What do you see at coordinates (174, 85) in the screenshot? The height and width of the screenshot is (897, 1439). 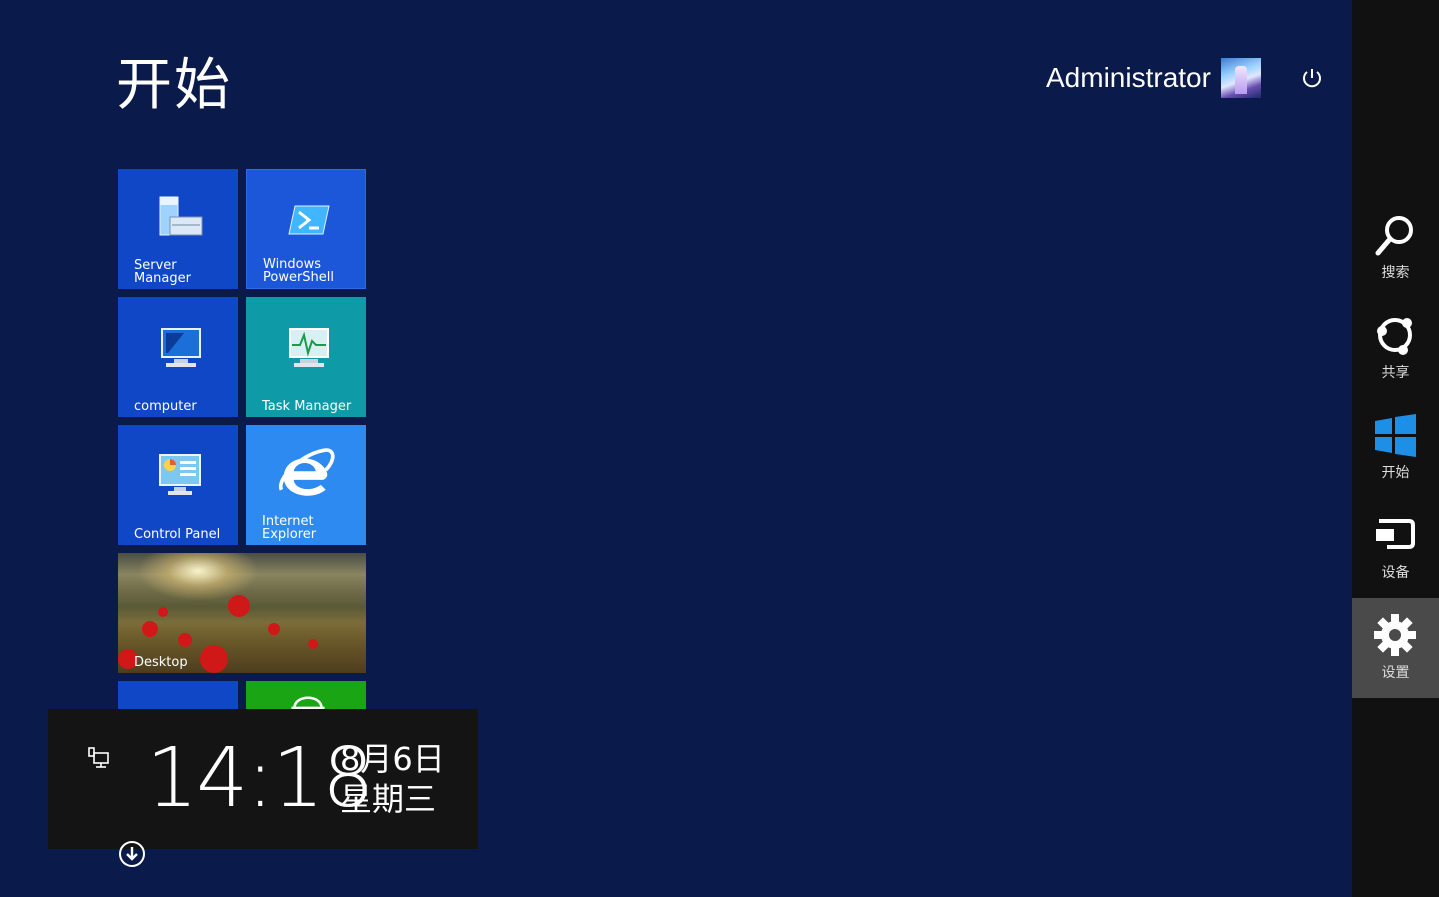 I see `start-screen-title: 开始` at bounding box center [174, 85].